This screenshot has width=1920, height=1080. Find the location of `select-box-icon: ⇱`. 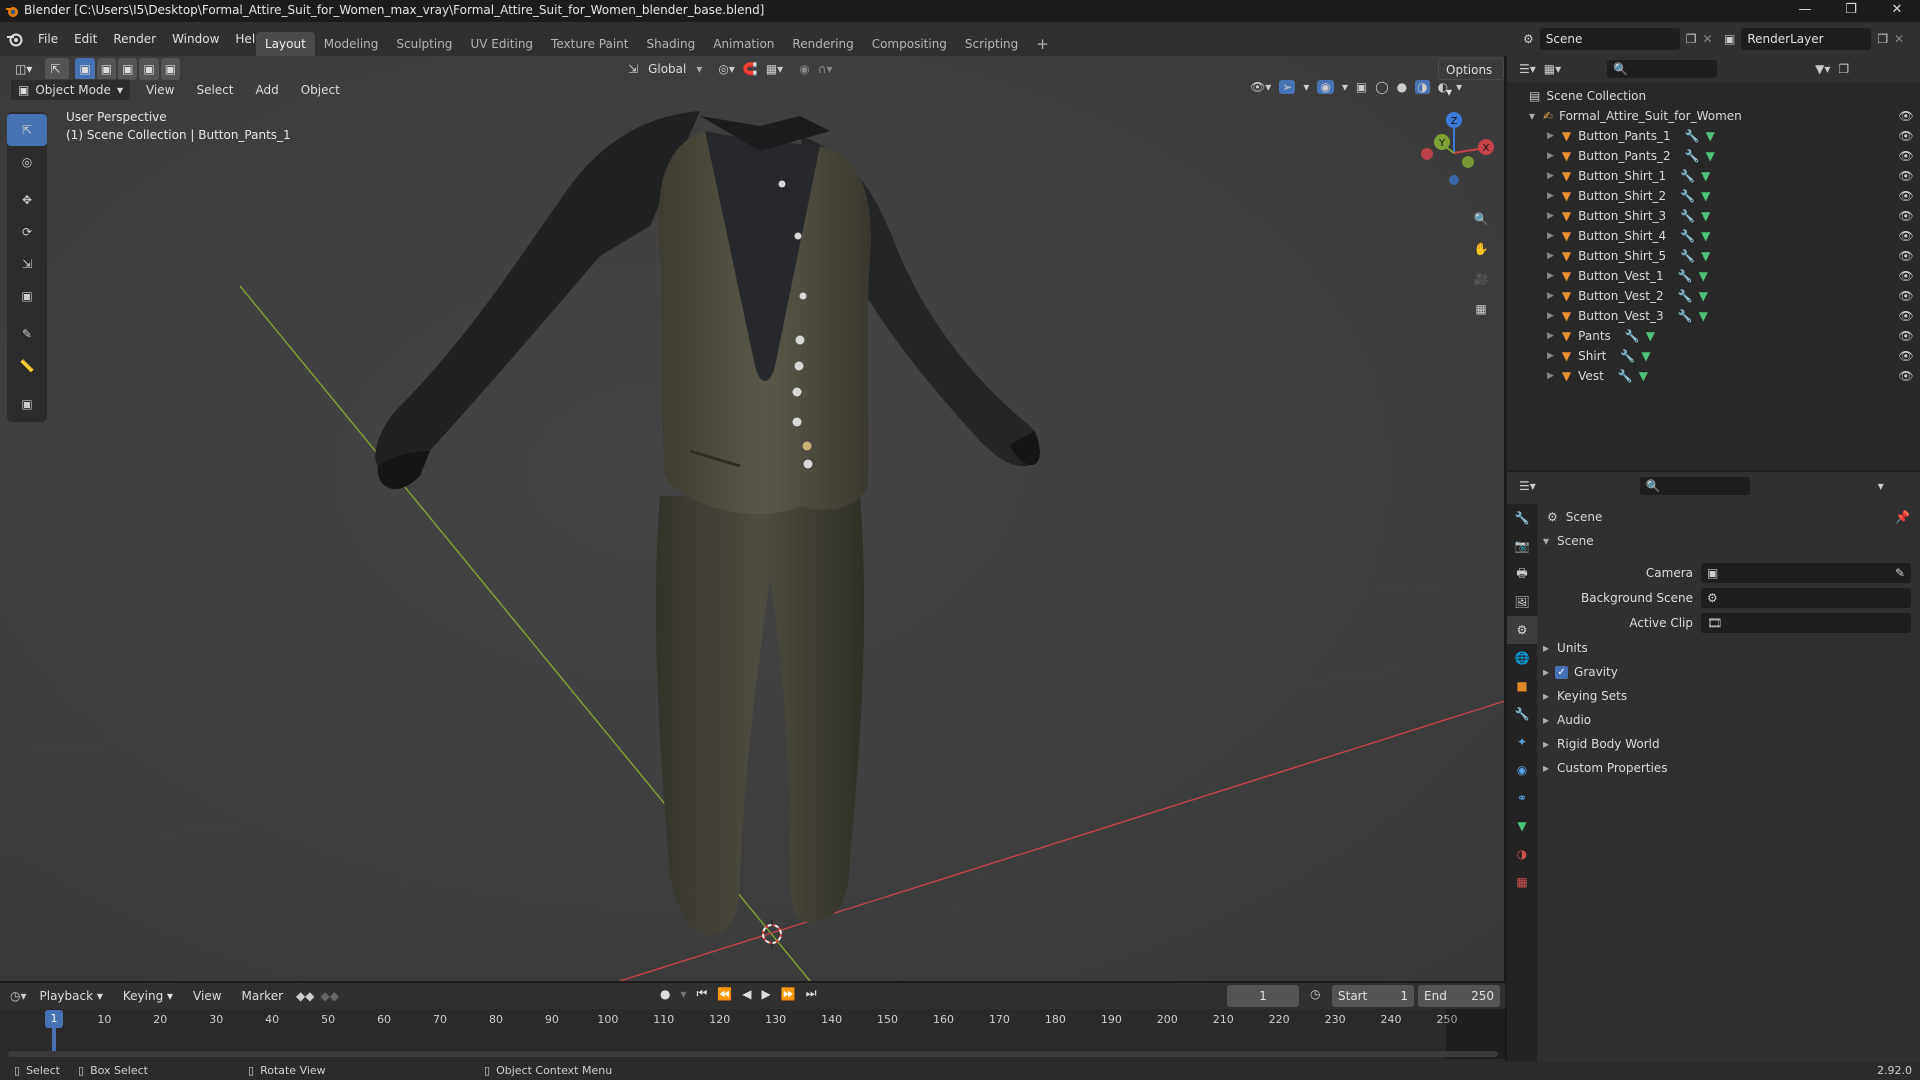

select-box-icon: ⇱ is located at coordinates (27, 130).